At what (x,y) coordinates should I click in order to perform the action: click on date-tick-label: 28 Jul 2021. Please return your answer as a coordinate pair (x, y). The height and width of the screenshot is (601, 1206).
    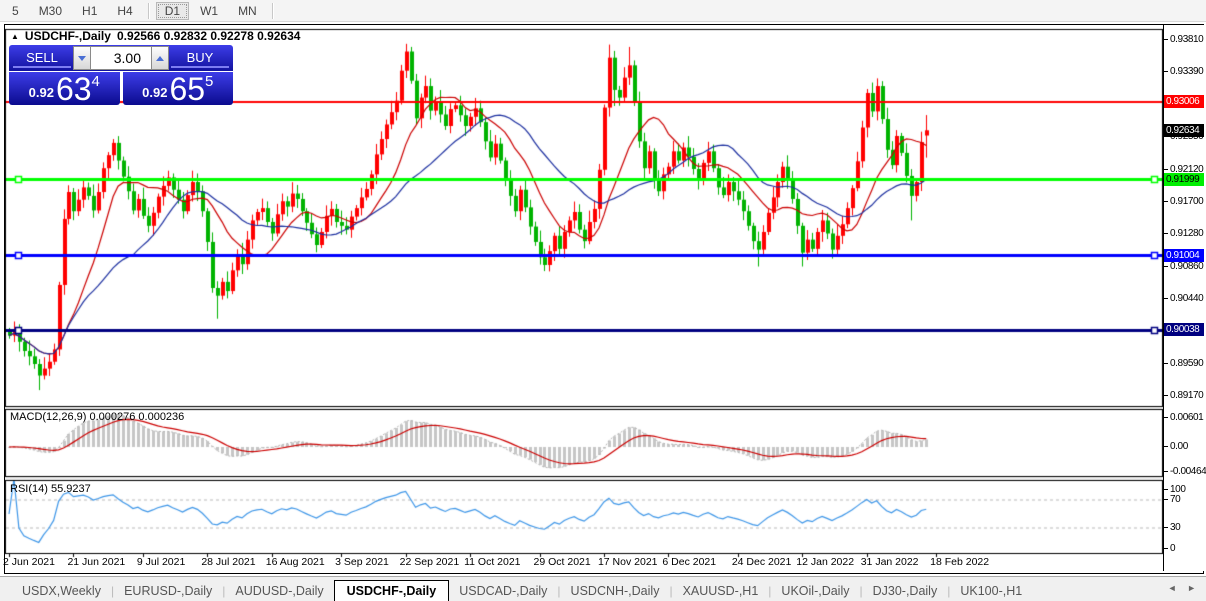
    Looking at the image, I should click on (228, 562).